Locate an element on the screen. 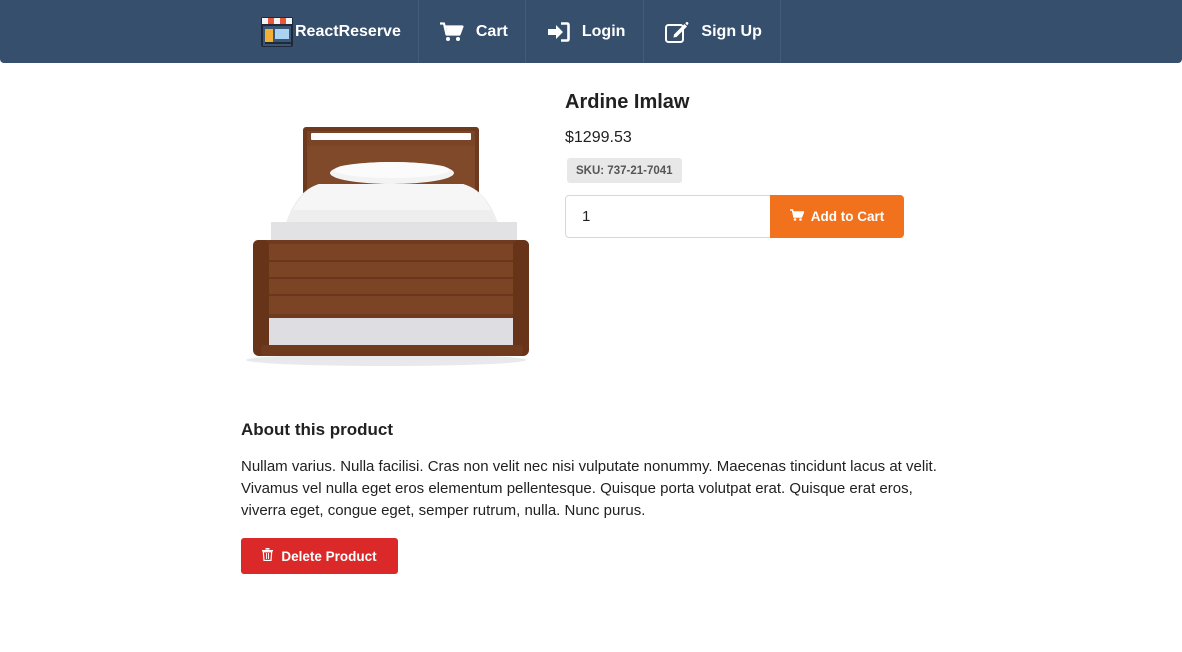 This screenshot has width=1182, height=652. brand-label: ReactReserve is located at coordinates (348, 31).